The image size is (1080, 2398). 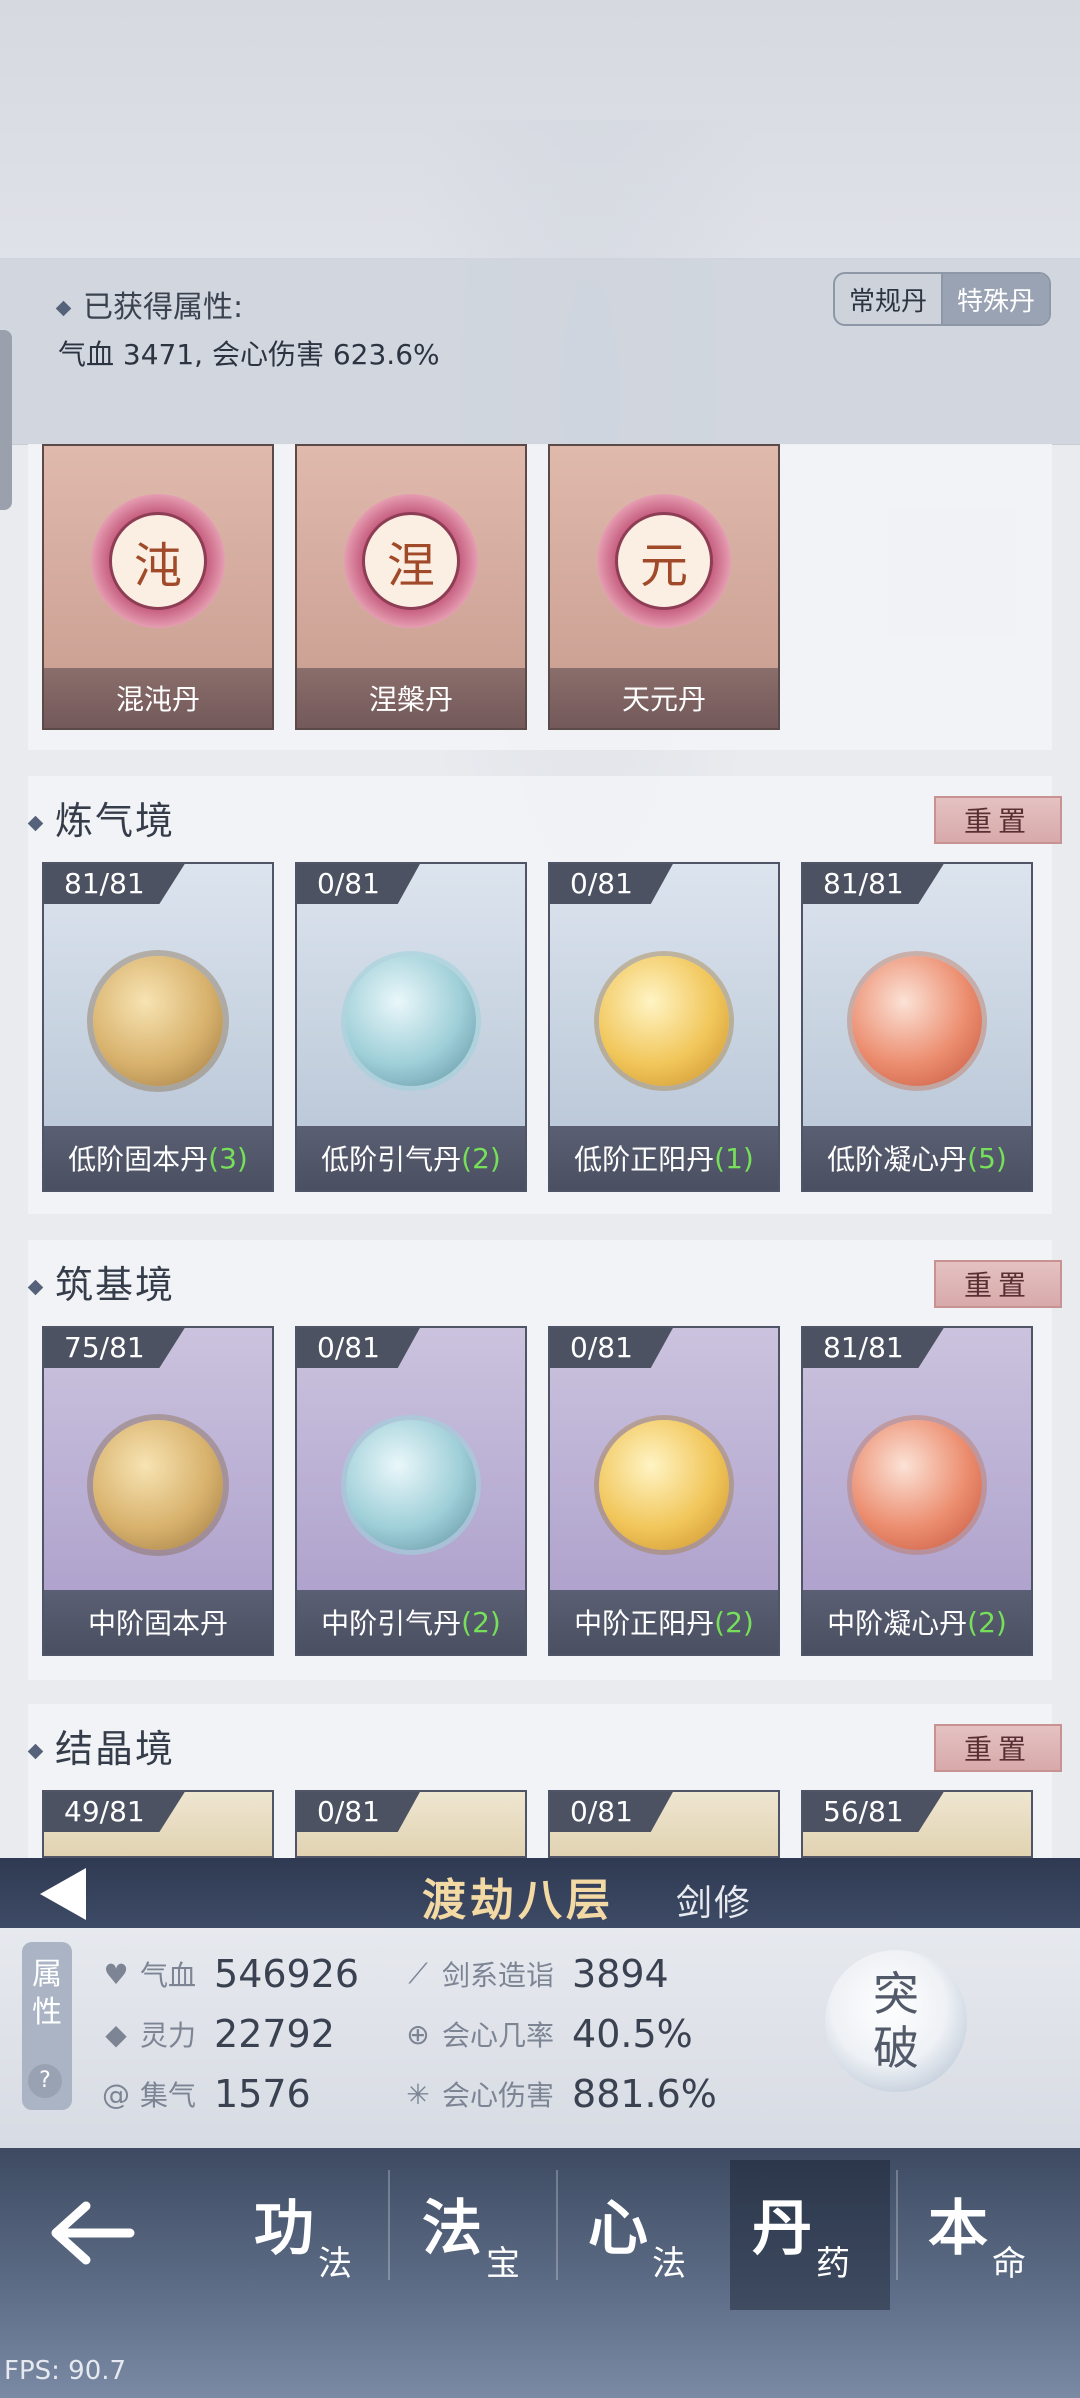 I want to click on pill-name-row: 低阶引气丹 (2), so click(x=411, y=1158).